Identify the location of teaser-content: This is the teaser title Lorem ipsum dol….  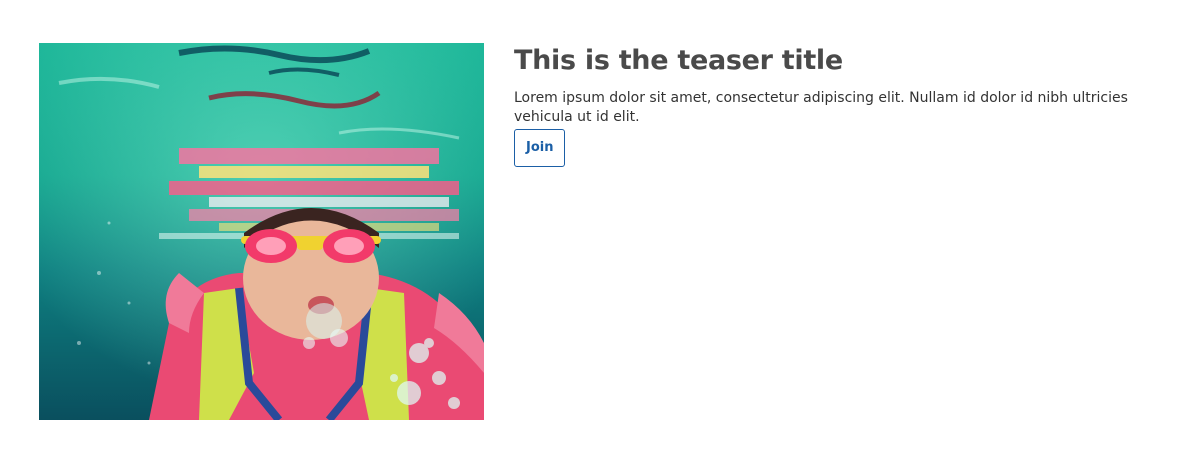
(834, 105).